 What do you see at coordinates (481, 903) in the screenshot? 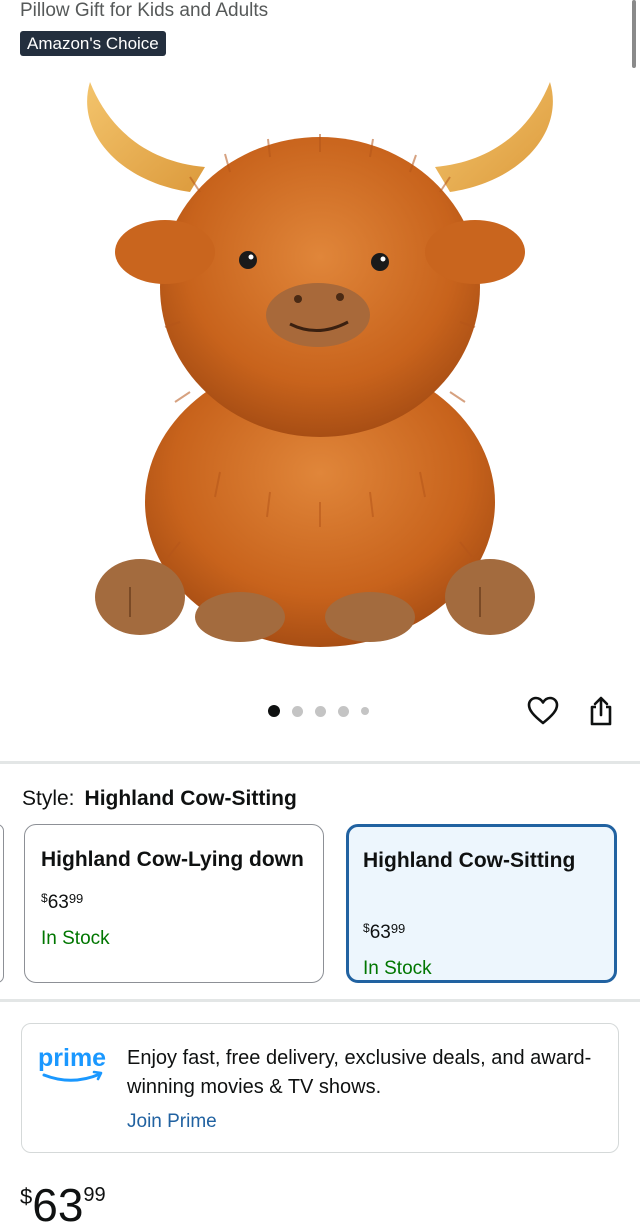
I see `style-option-sitting-selected: Highland Cow-Sitting $6399 In Stock` at bounding box center [481, 903].